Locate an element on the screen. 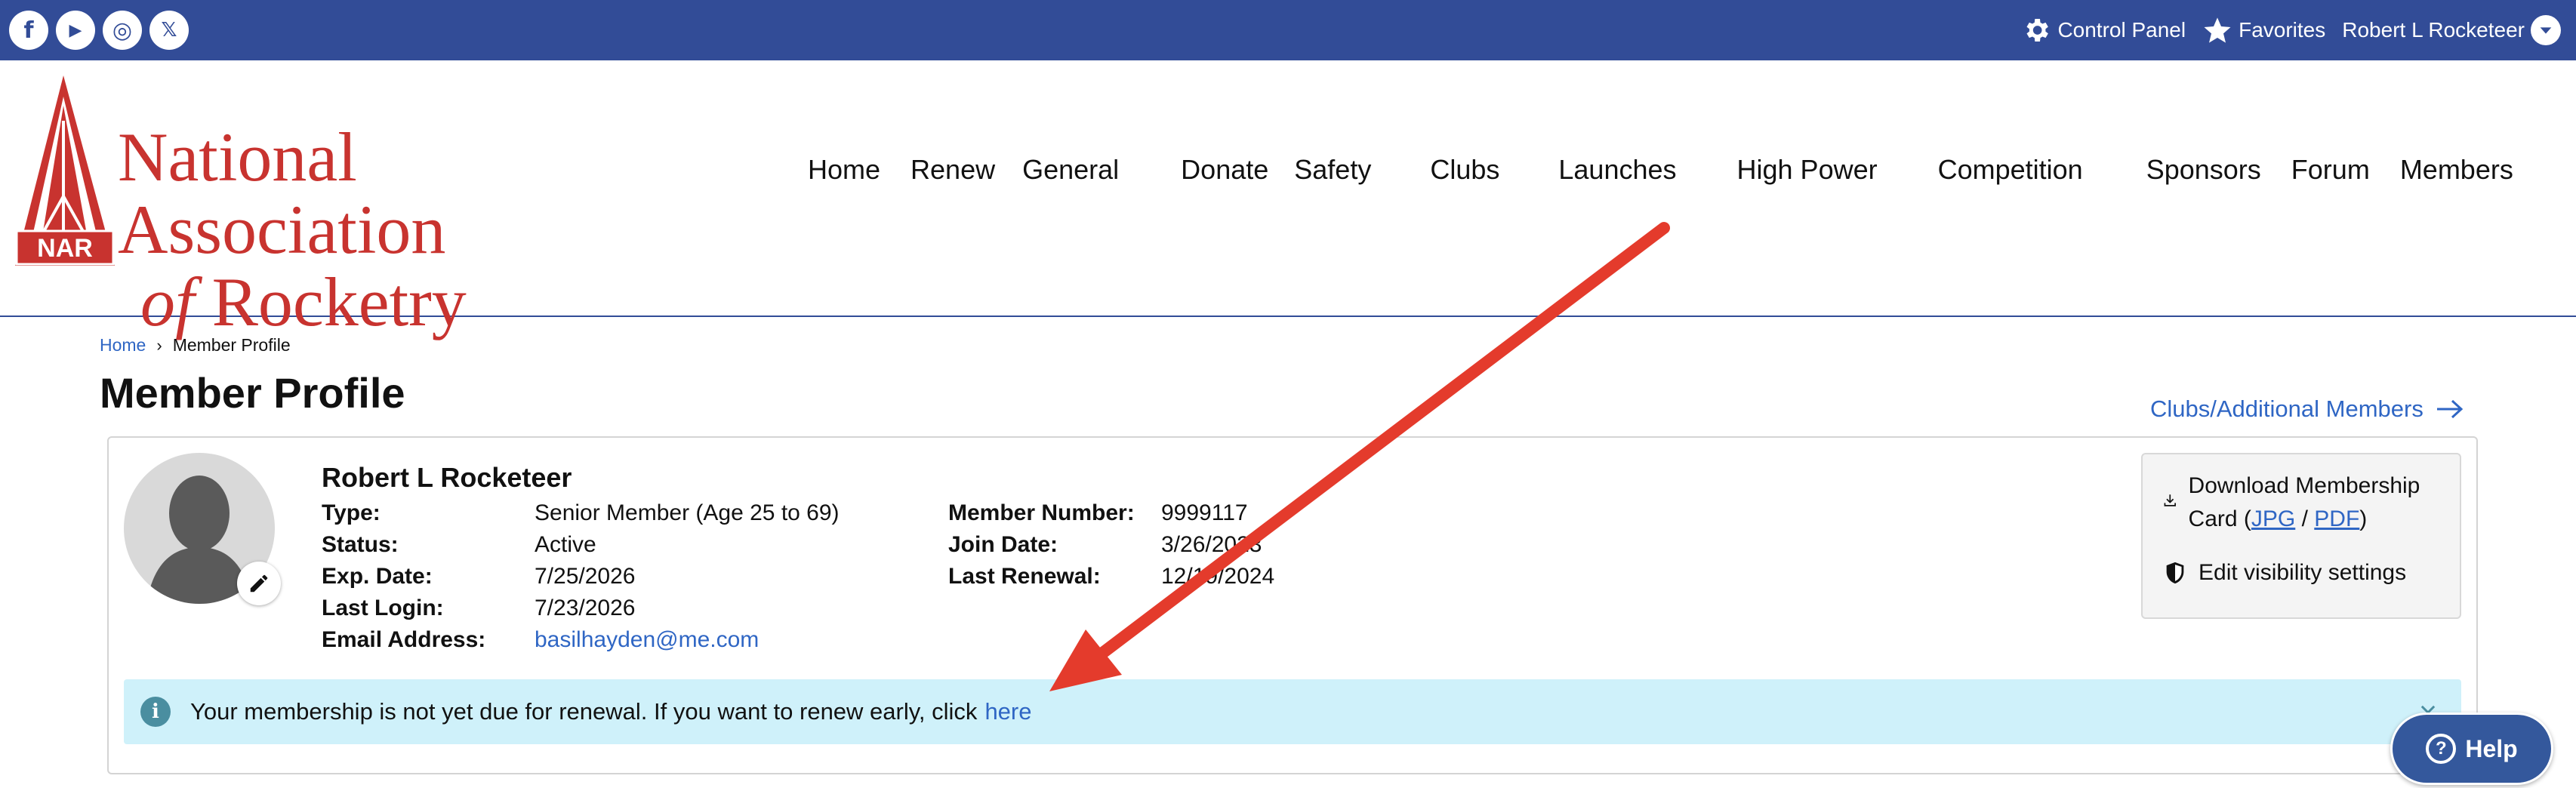 The image size is (2576, 788). control-panel-link: Control Panel is located at coordinates (2103, 30).